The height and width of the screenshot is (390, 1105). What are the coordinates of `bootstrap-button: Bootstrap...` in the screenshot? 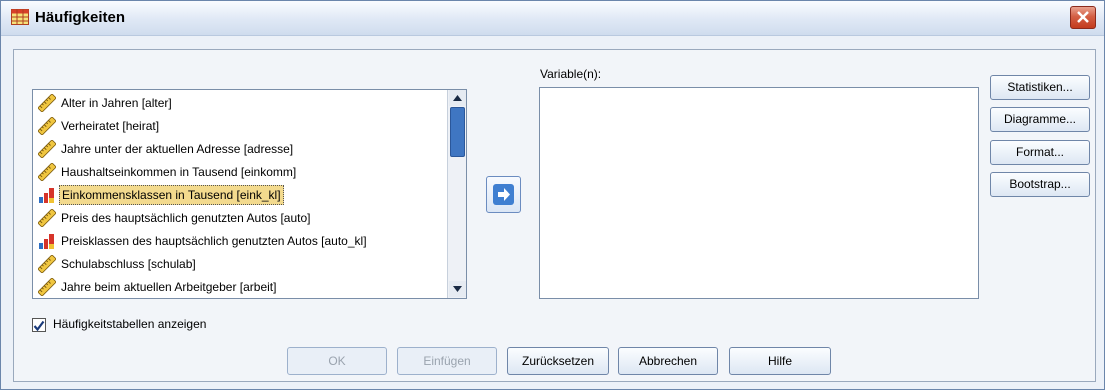 It's located at (1040, 184).